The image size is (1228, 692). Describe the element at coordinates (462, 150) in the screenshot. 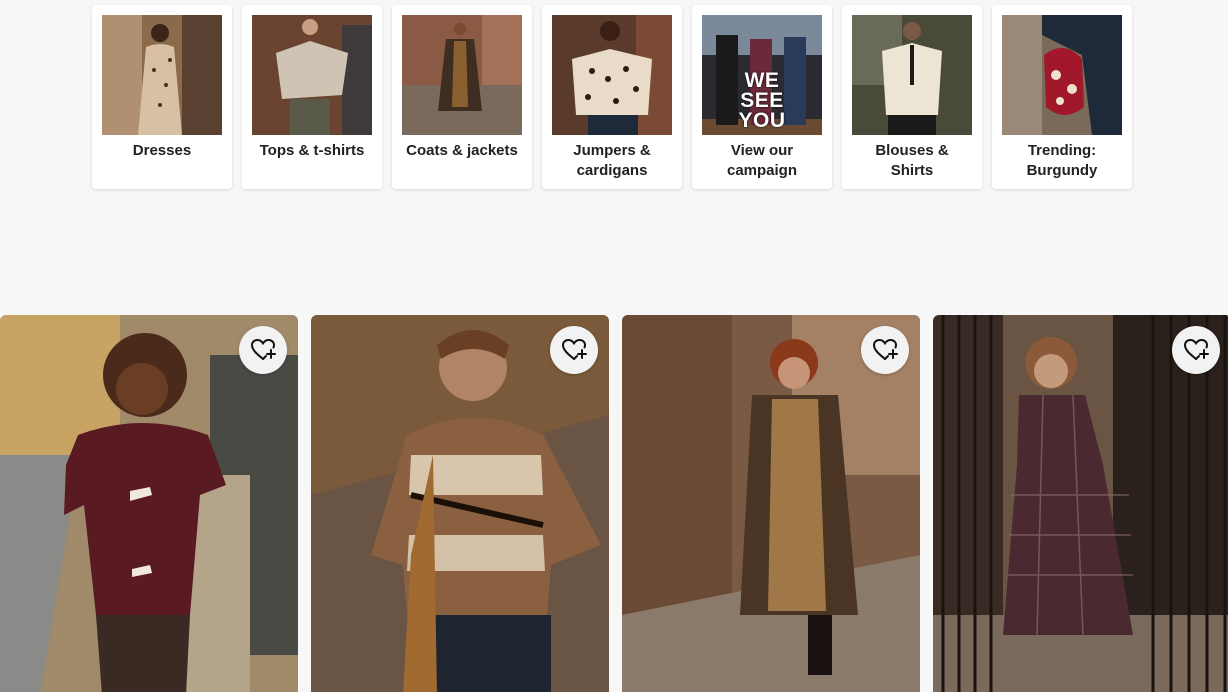

I see `category-label: Coats & jackets` at that location.